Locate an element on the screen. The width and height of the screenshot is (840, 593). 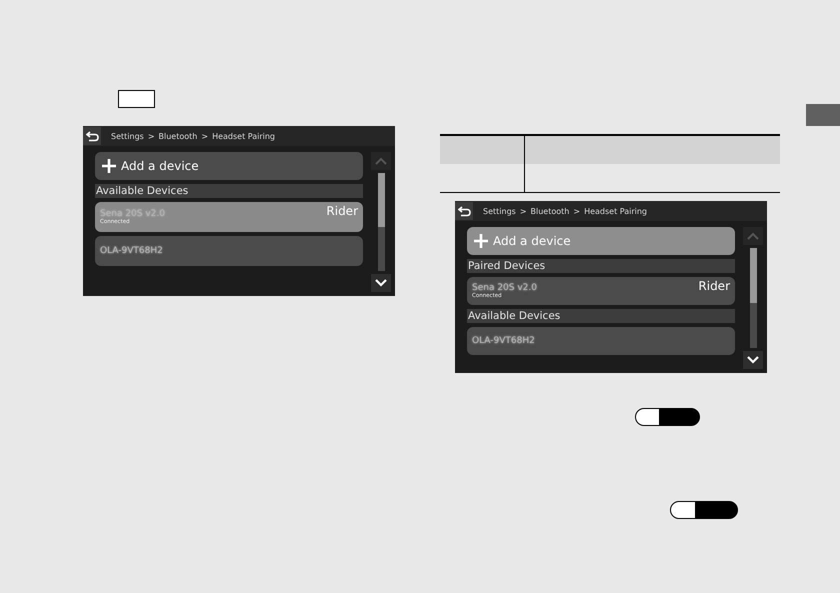
section-heading: Paired Devices is located at coordinates (601, 266).